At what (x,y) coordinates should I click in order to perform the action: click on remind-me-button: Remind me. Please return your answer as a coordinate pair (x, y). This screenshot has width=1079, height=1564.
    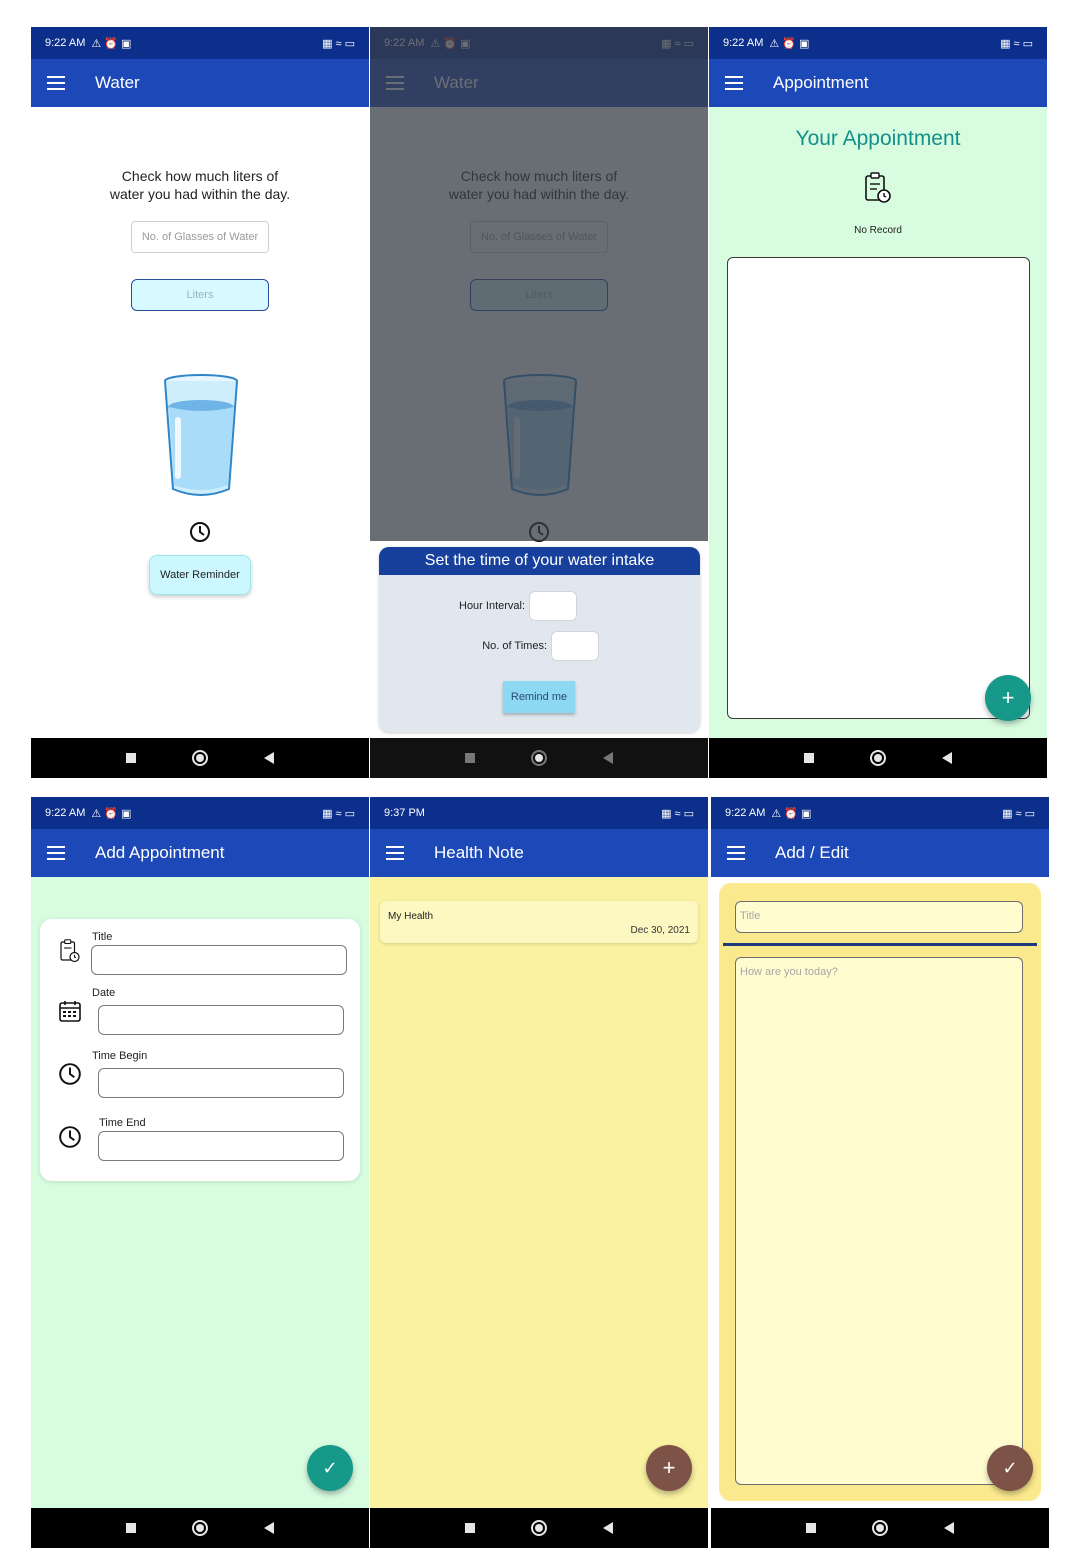
    Looking at the image, I should click on (539, 697).